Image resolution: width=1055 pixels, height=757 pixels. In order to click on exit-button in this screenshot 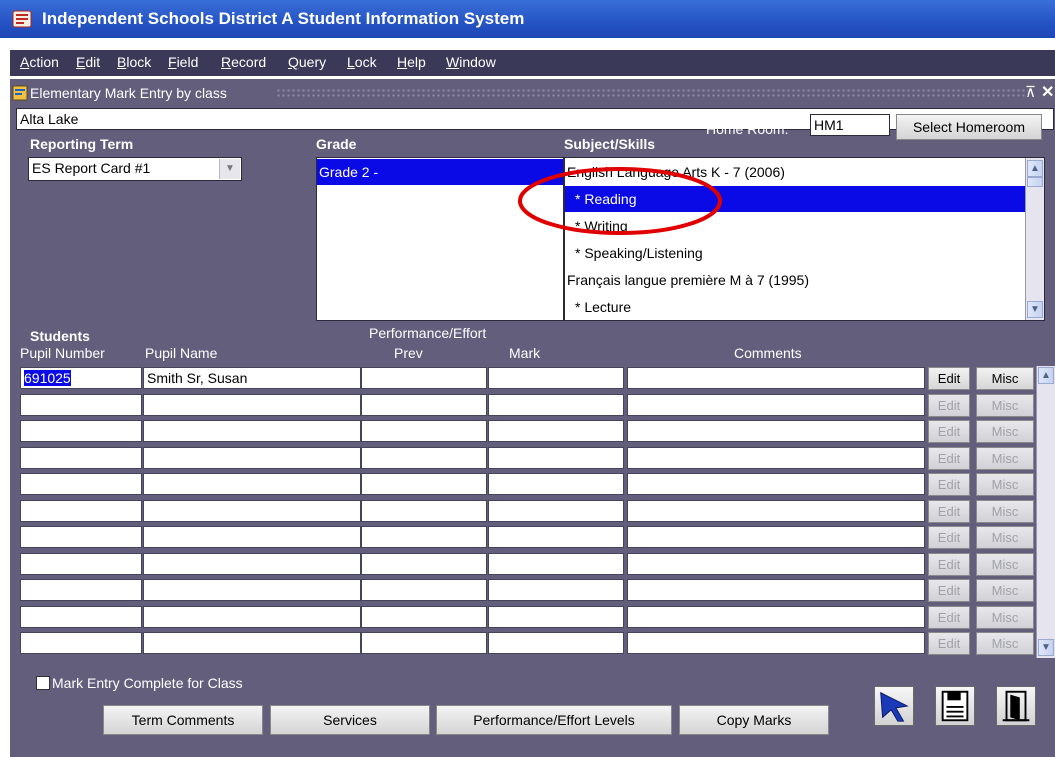, I will do `click(1016, 706)`.